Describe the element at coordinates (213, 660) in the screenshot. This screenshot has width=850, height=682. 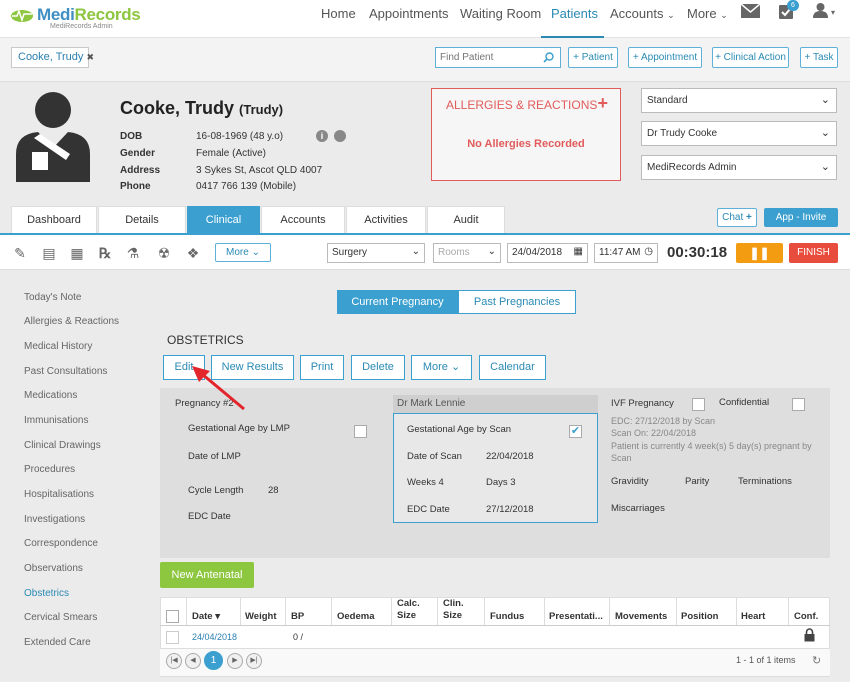
I see `page-1-button: 1` at that location.